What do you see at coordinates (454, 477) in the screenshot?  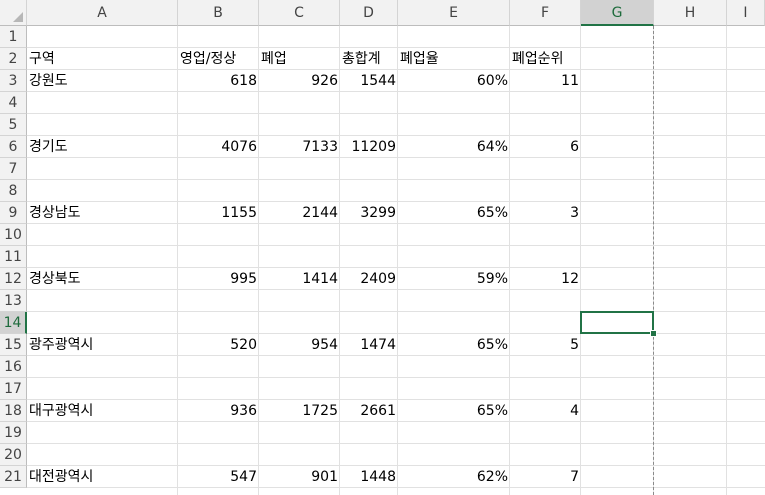 I see `cell-rate: 62%` at bounding box center [454, 477].